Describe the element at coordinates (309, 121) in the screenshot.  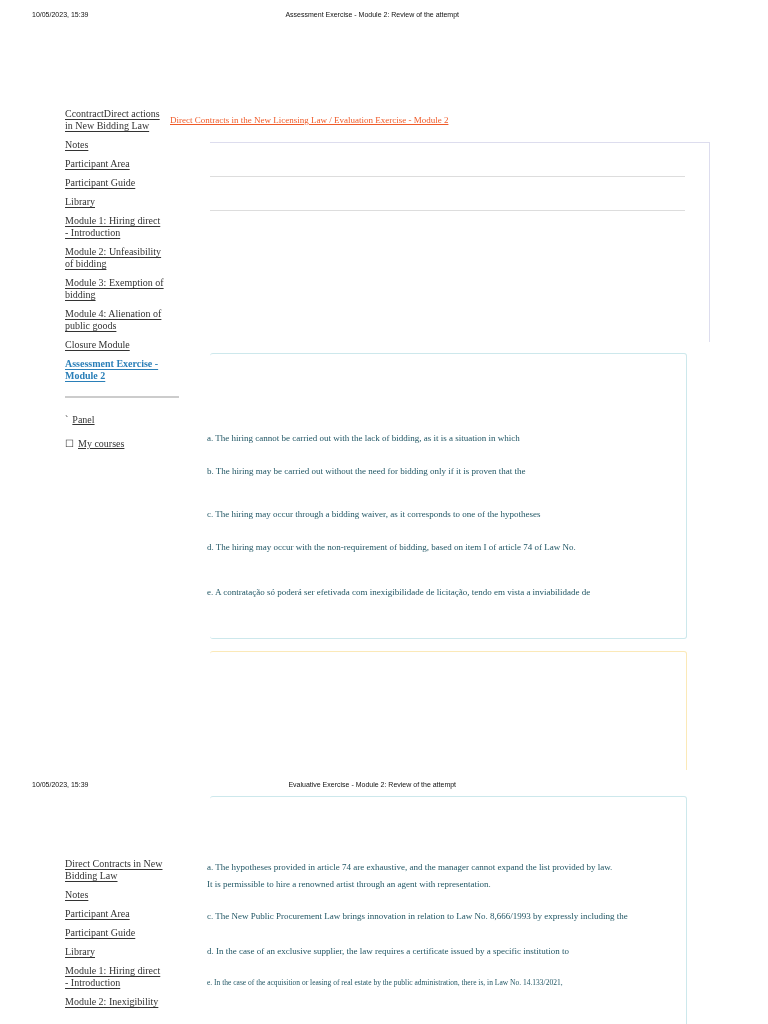
I see `breadcrumb-link: Direct Contracts in the New Licensing Law / Evaluation Exercise - Module 2` at that location.